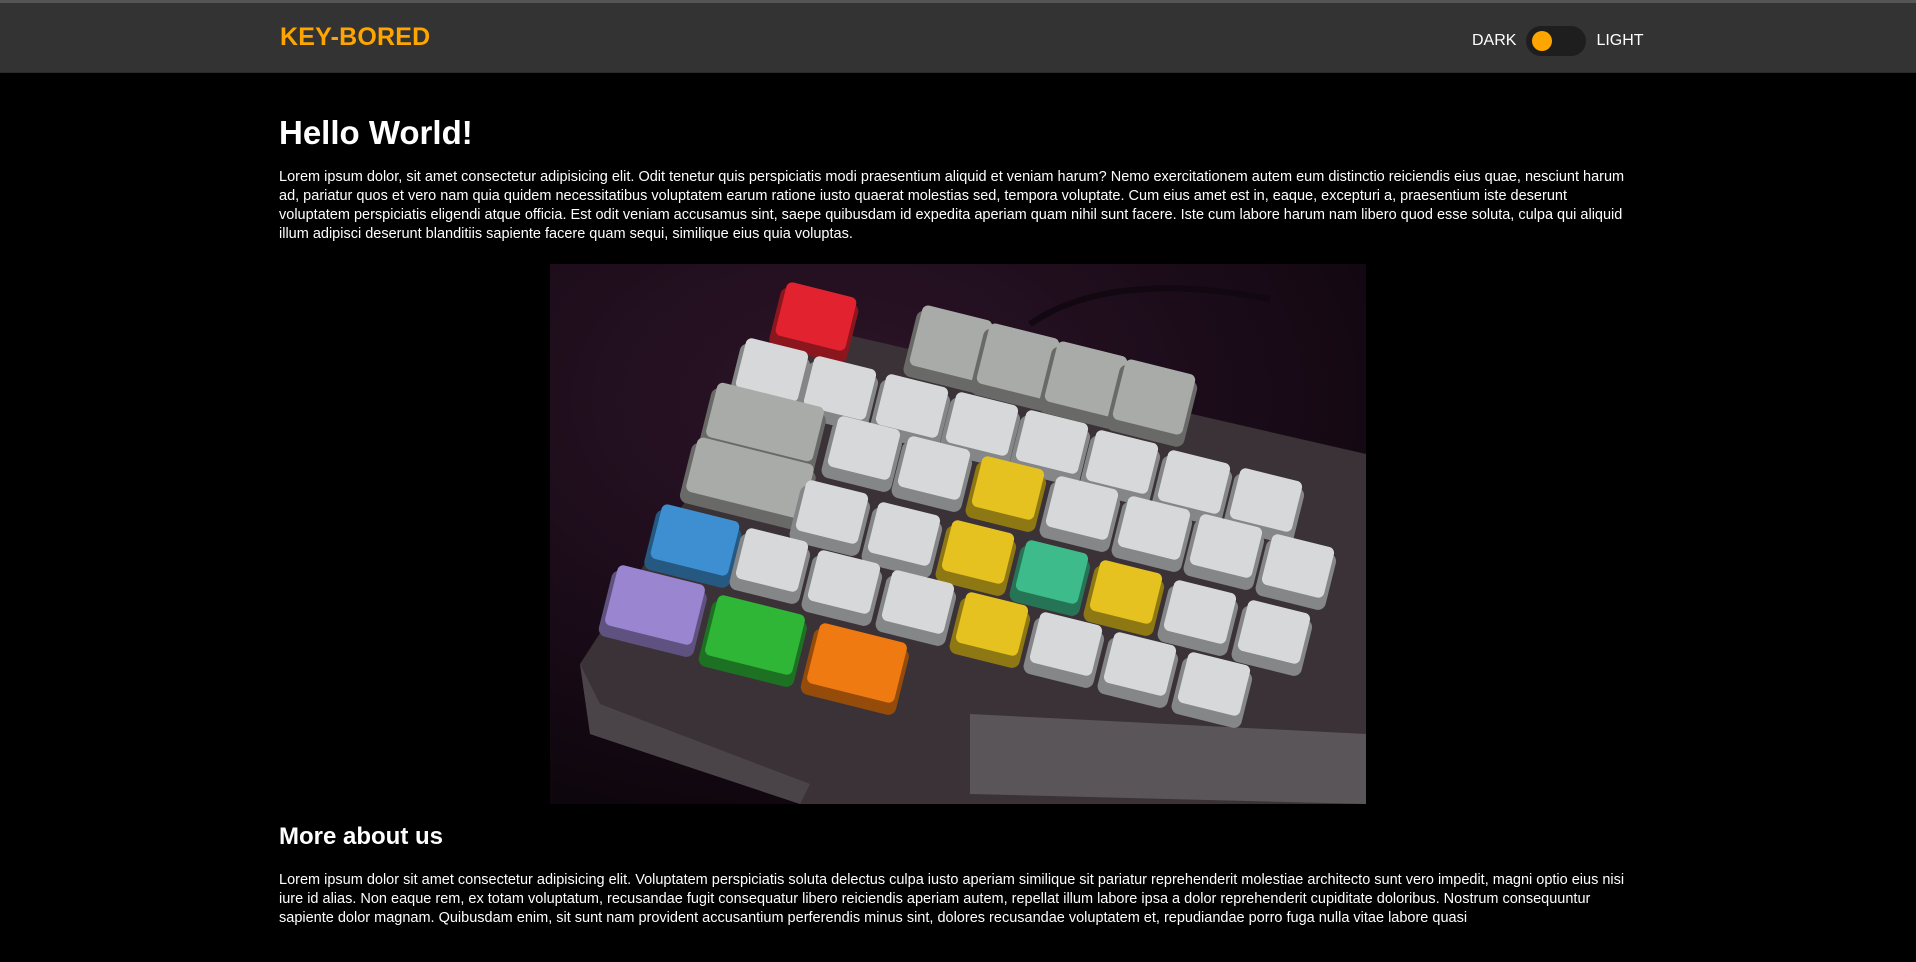  I want to click on dark-label: DARK, so click(1494, 40).